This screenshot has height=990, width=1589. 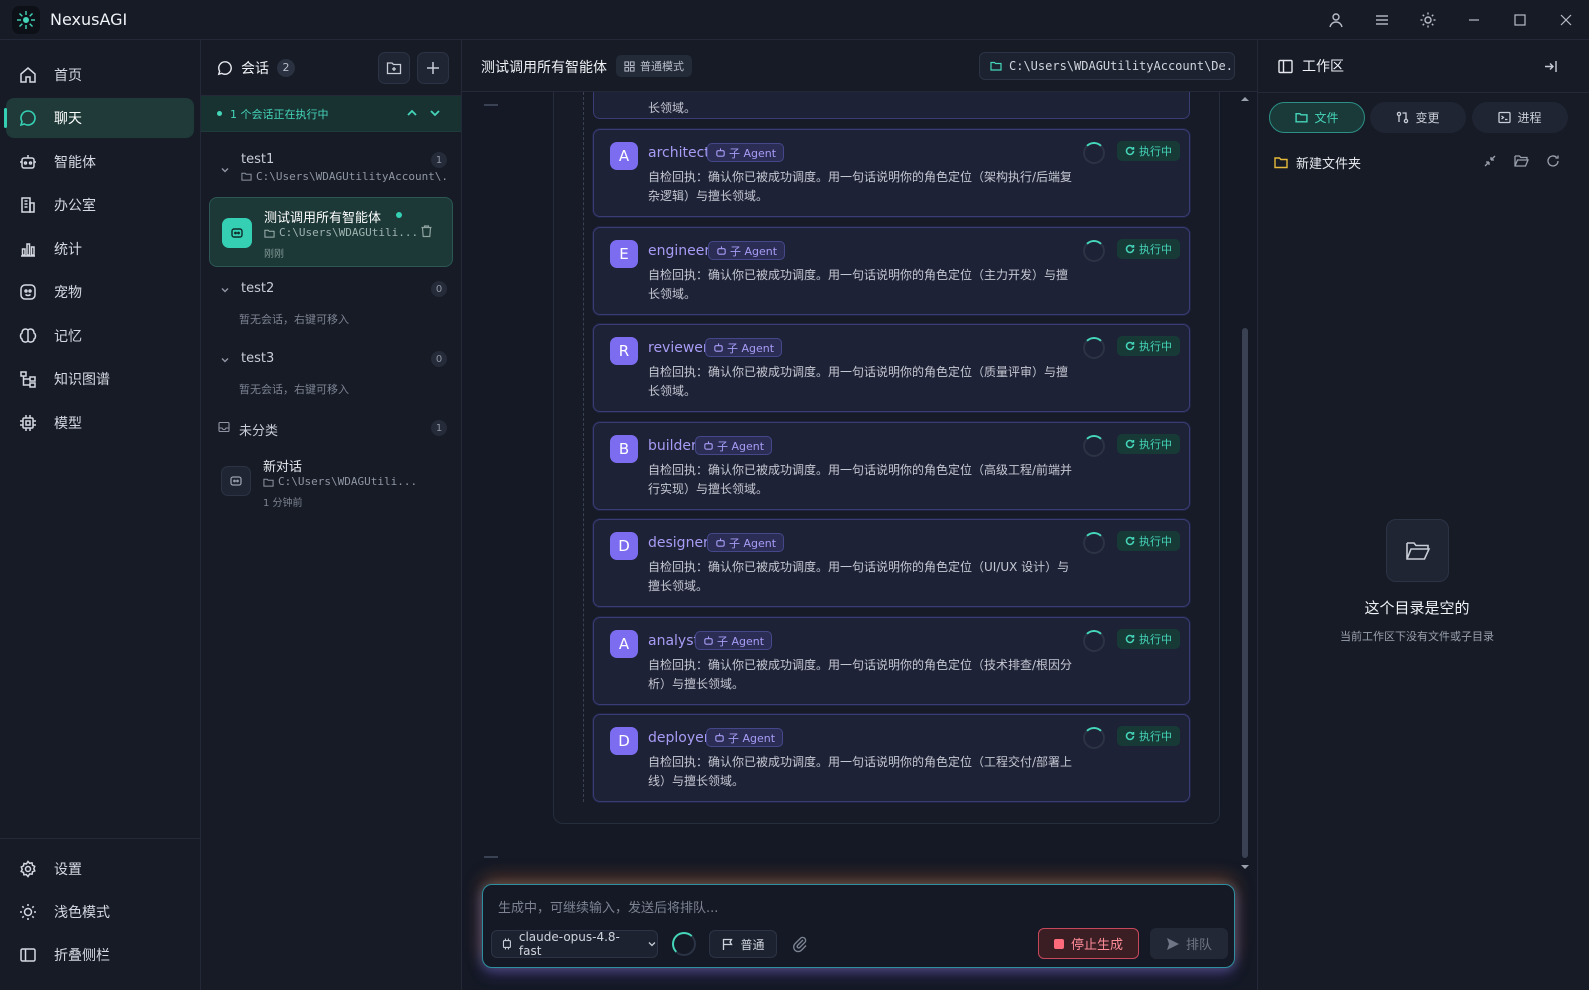 I want to click on tab-files: 文件, so click(x=1317, y=117).